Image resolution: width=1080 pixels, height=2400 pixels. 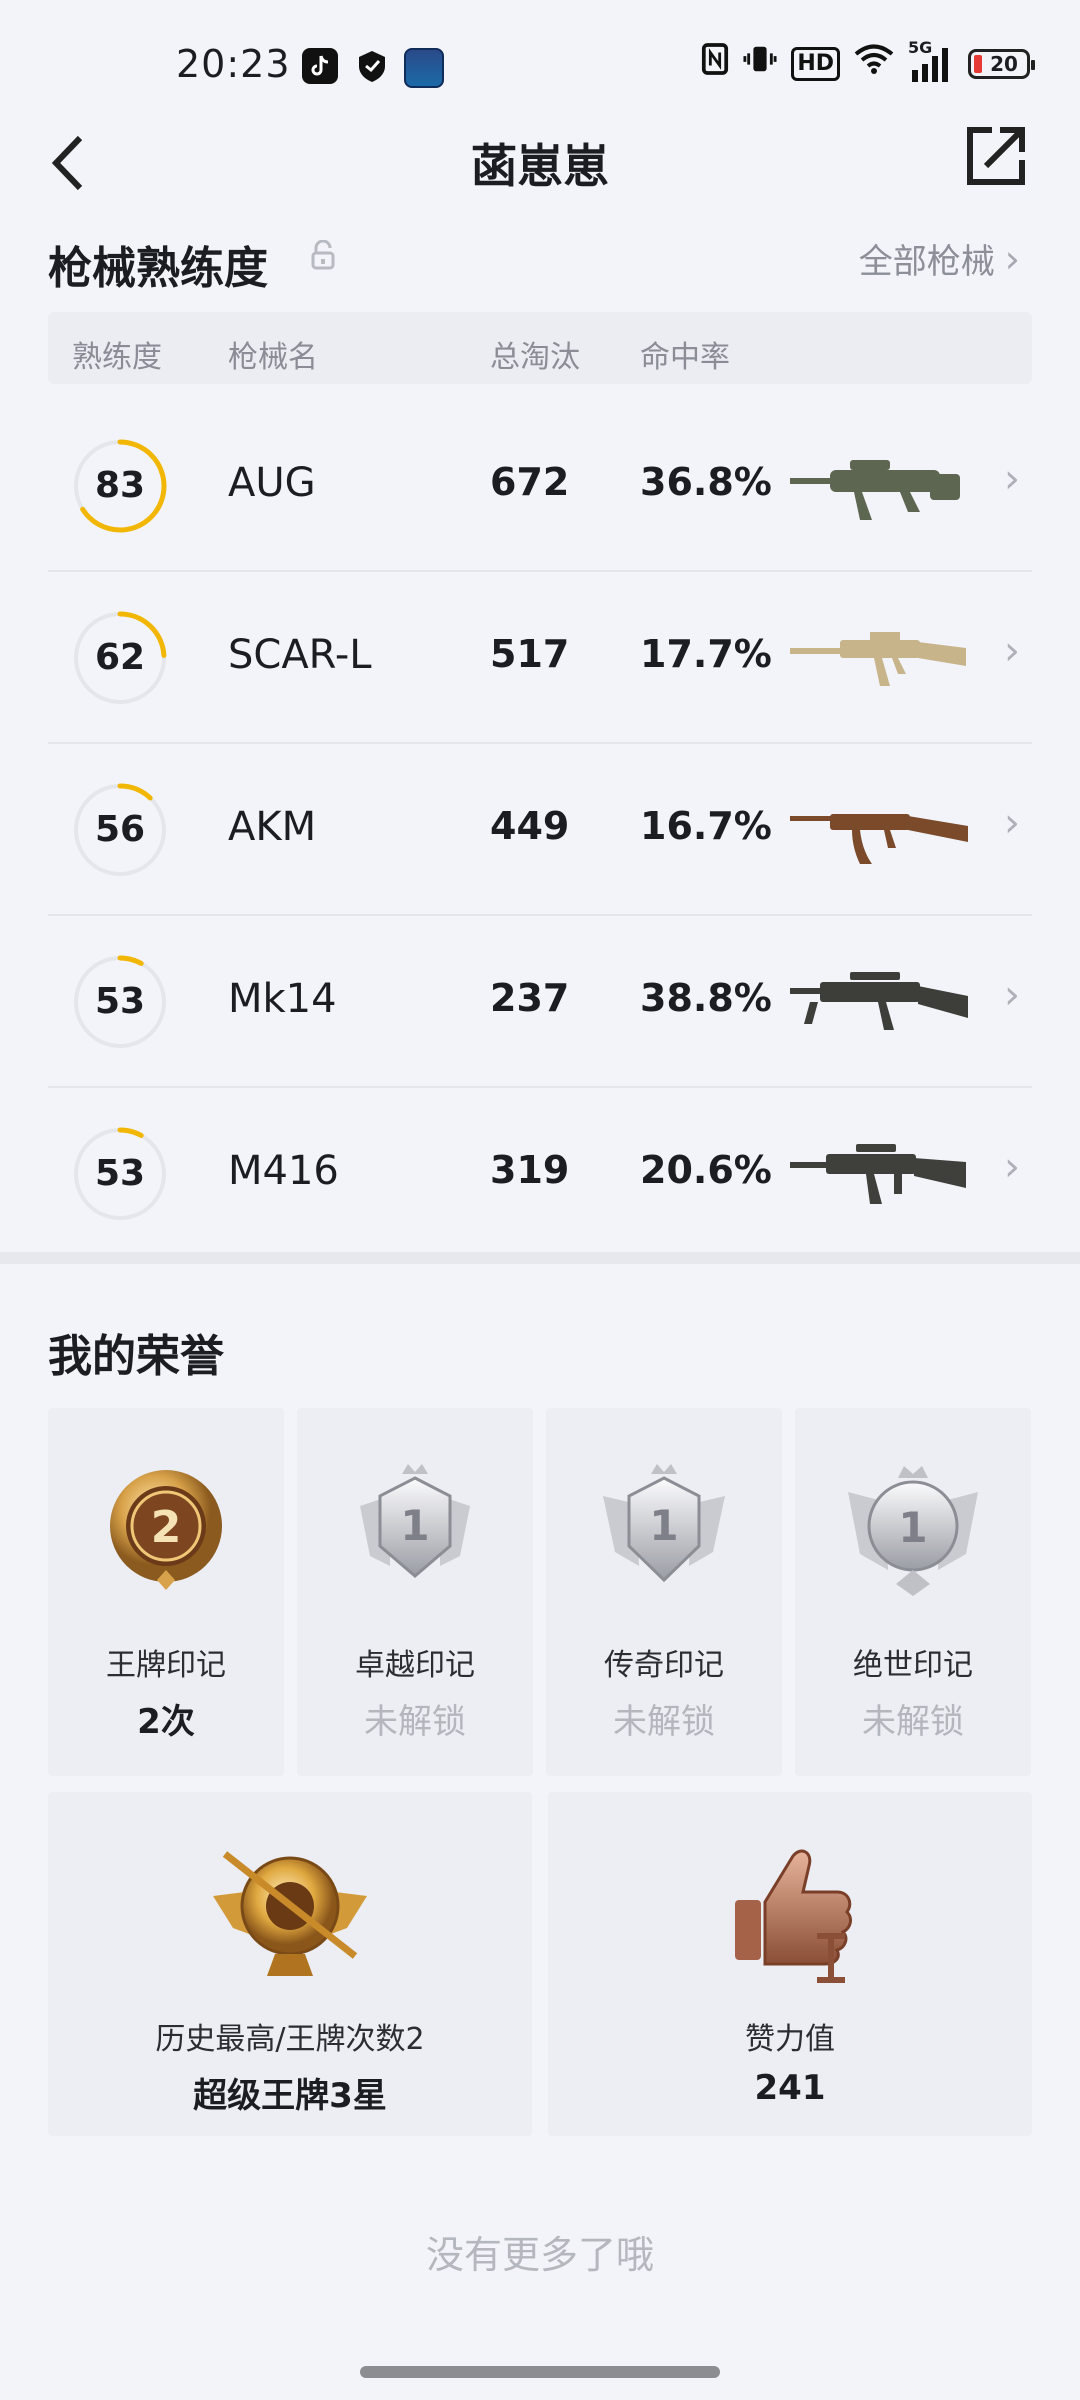 What do you see at coordinates (300, 655) in the screenshot?
I see `gun-name: SCAR-L` at bounding box center [300, 655].